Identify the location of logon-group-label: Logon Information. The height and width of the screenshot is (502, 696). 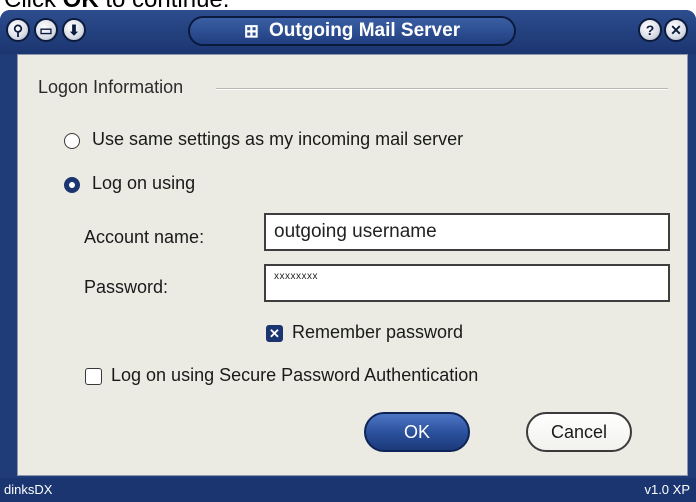
(111, 87).